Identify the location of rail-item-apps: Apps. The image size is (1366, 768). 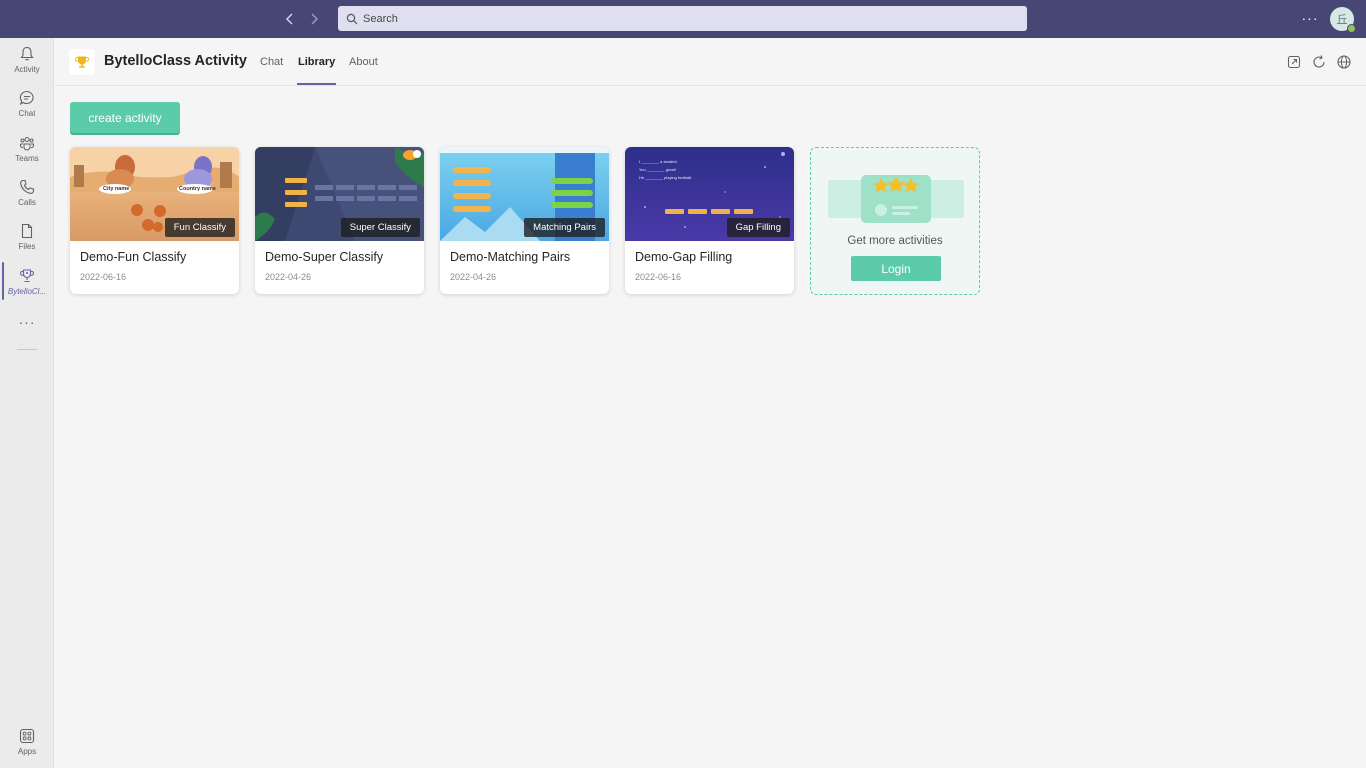
(27, 744).